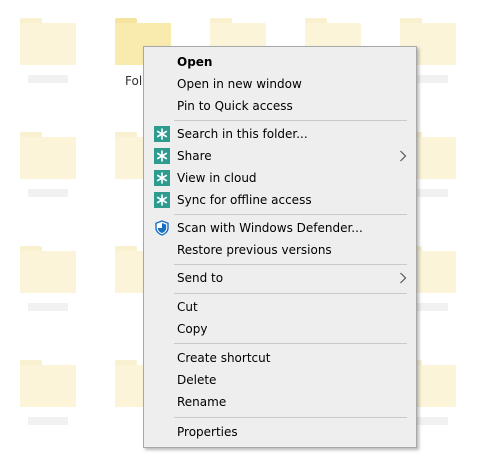  Describe the element at coordinates (235, 106) in the screenshot. I see `menu-item-label: Pin to Quick access` at that location.